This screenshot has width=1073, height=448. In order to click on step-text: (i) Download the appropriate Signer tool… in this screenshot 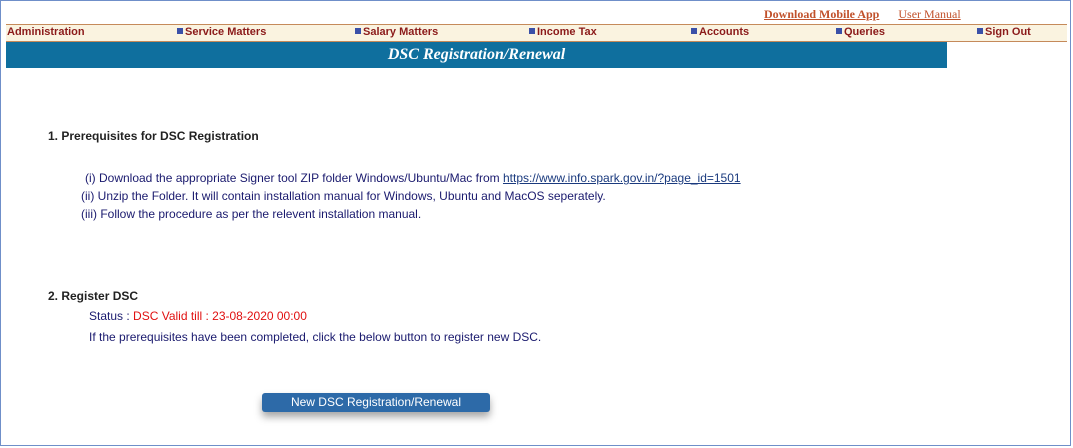, I will do `click(294, 178)`.